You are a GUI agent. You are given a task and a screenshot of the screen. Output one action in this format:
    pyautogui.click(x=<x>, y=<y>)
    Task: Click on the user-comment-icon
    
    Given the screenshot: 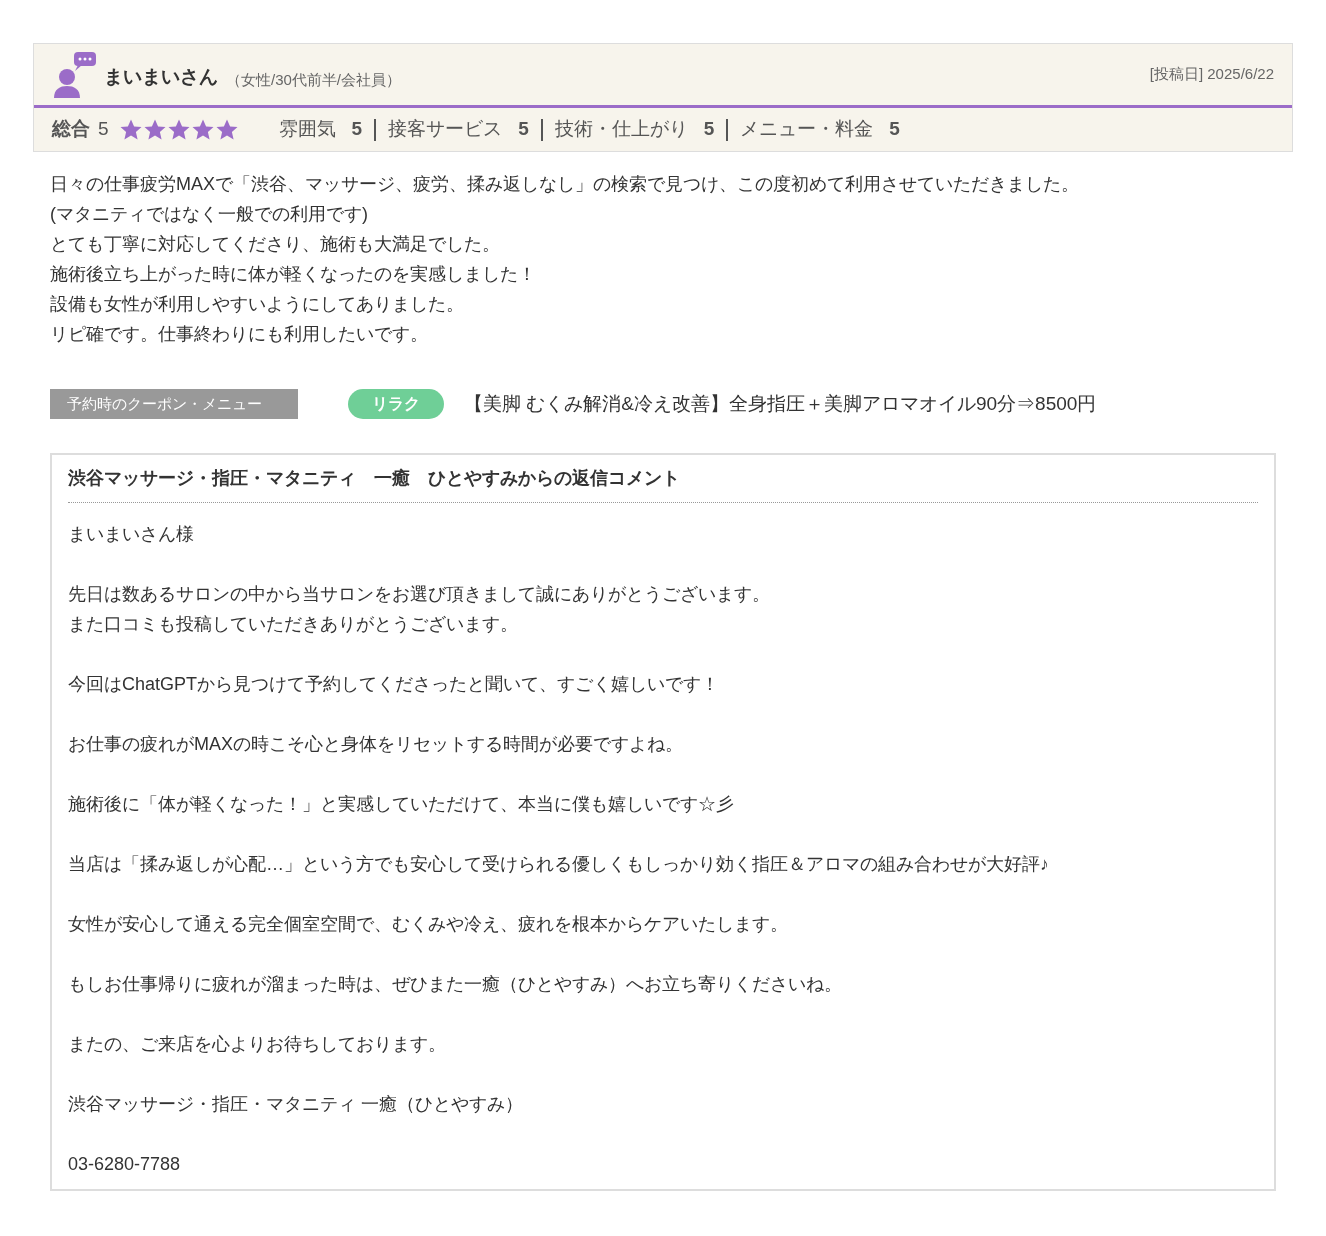 What is the action you would take?
    pyautogui.click(x=74, y=74)
    